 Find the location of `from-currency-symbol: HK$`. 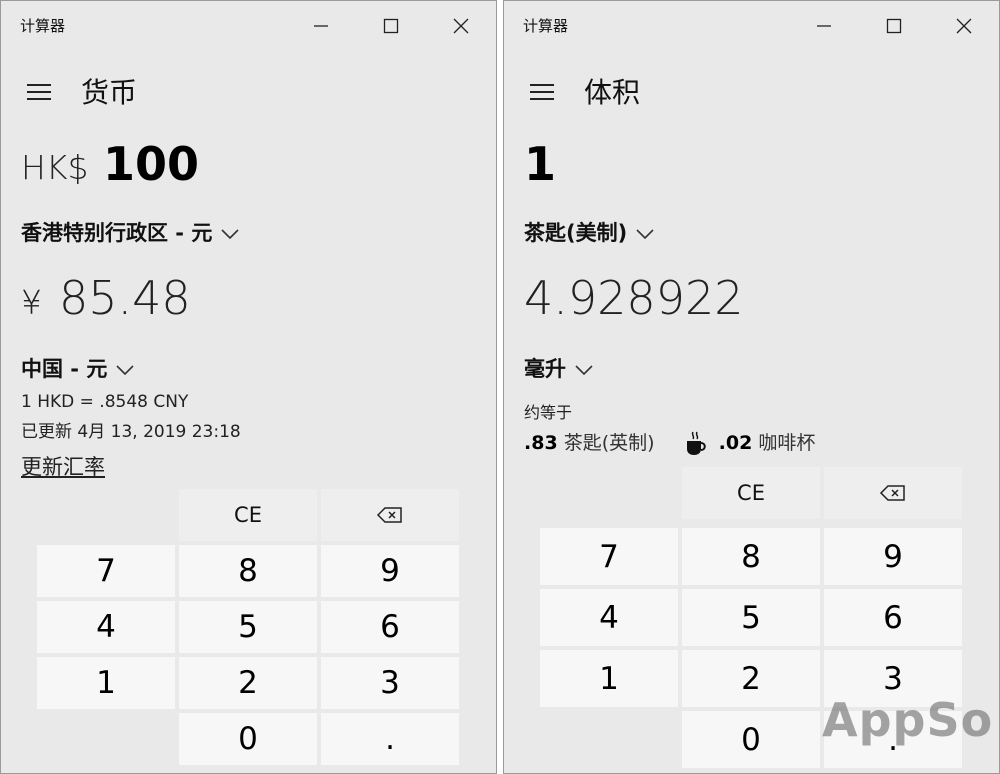

from-currency-symbol: HK$ is located at coordinates (55, 167).